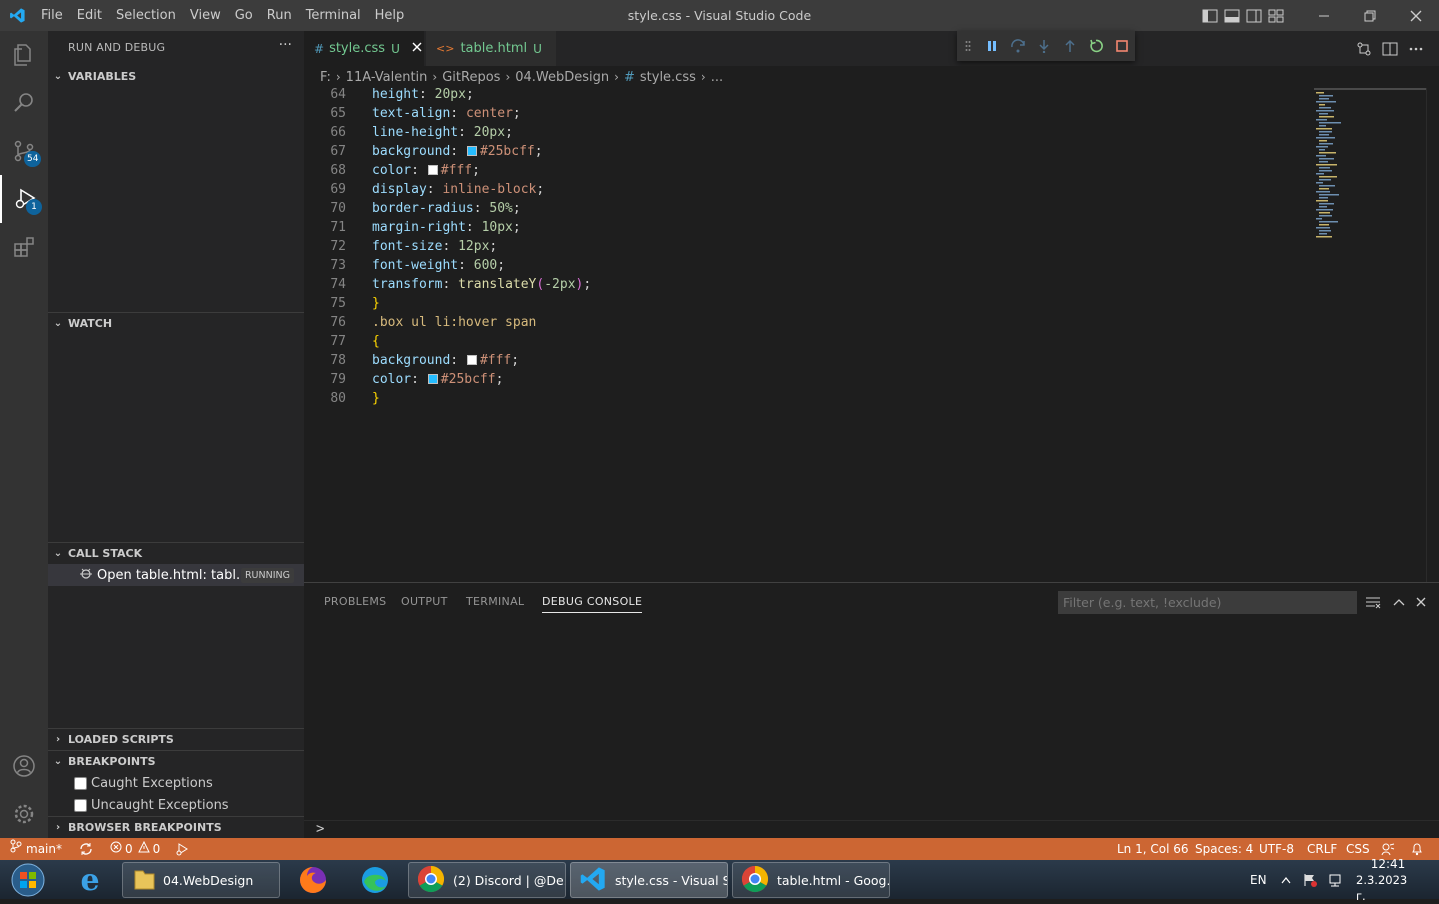 This screenshot has height=904, width=1439. What do you see at coordinates (804, 360) in the screenshot?
I see `code-line: 78 background: #fff;` at bounding box center [804, 360].